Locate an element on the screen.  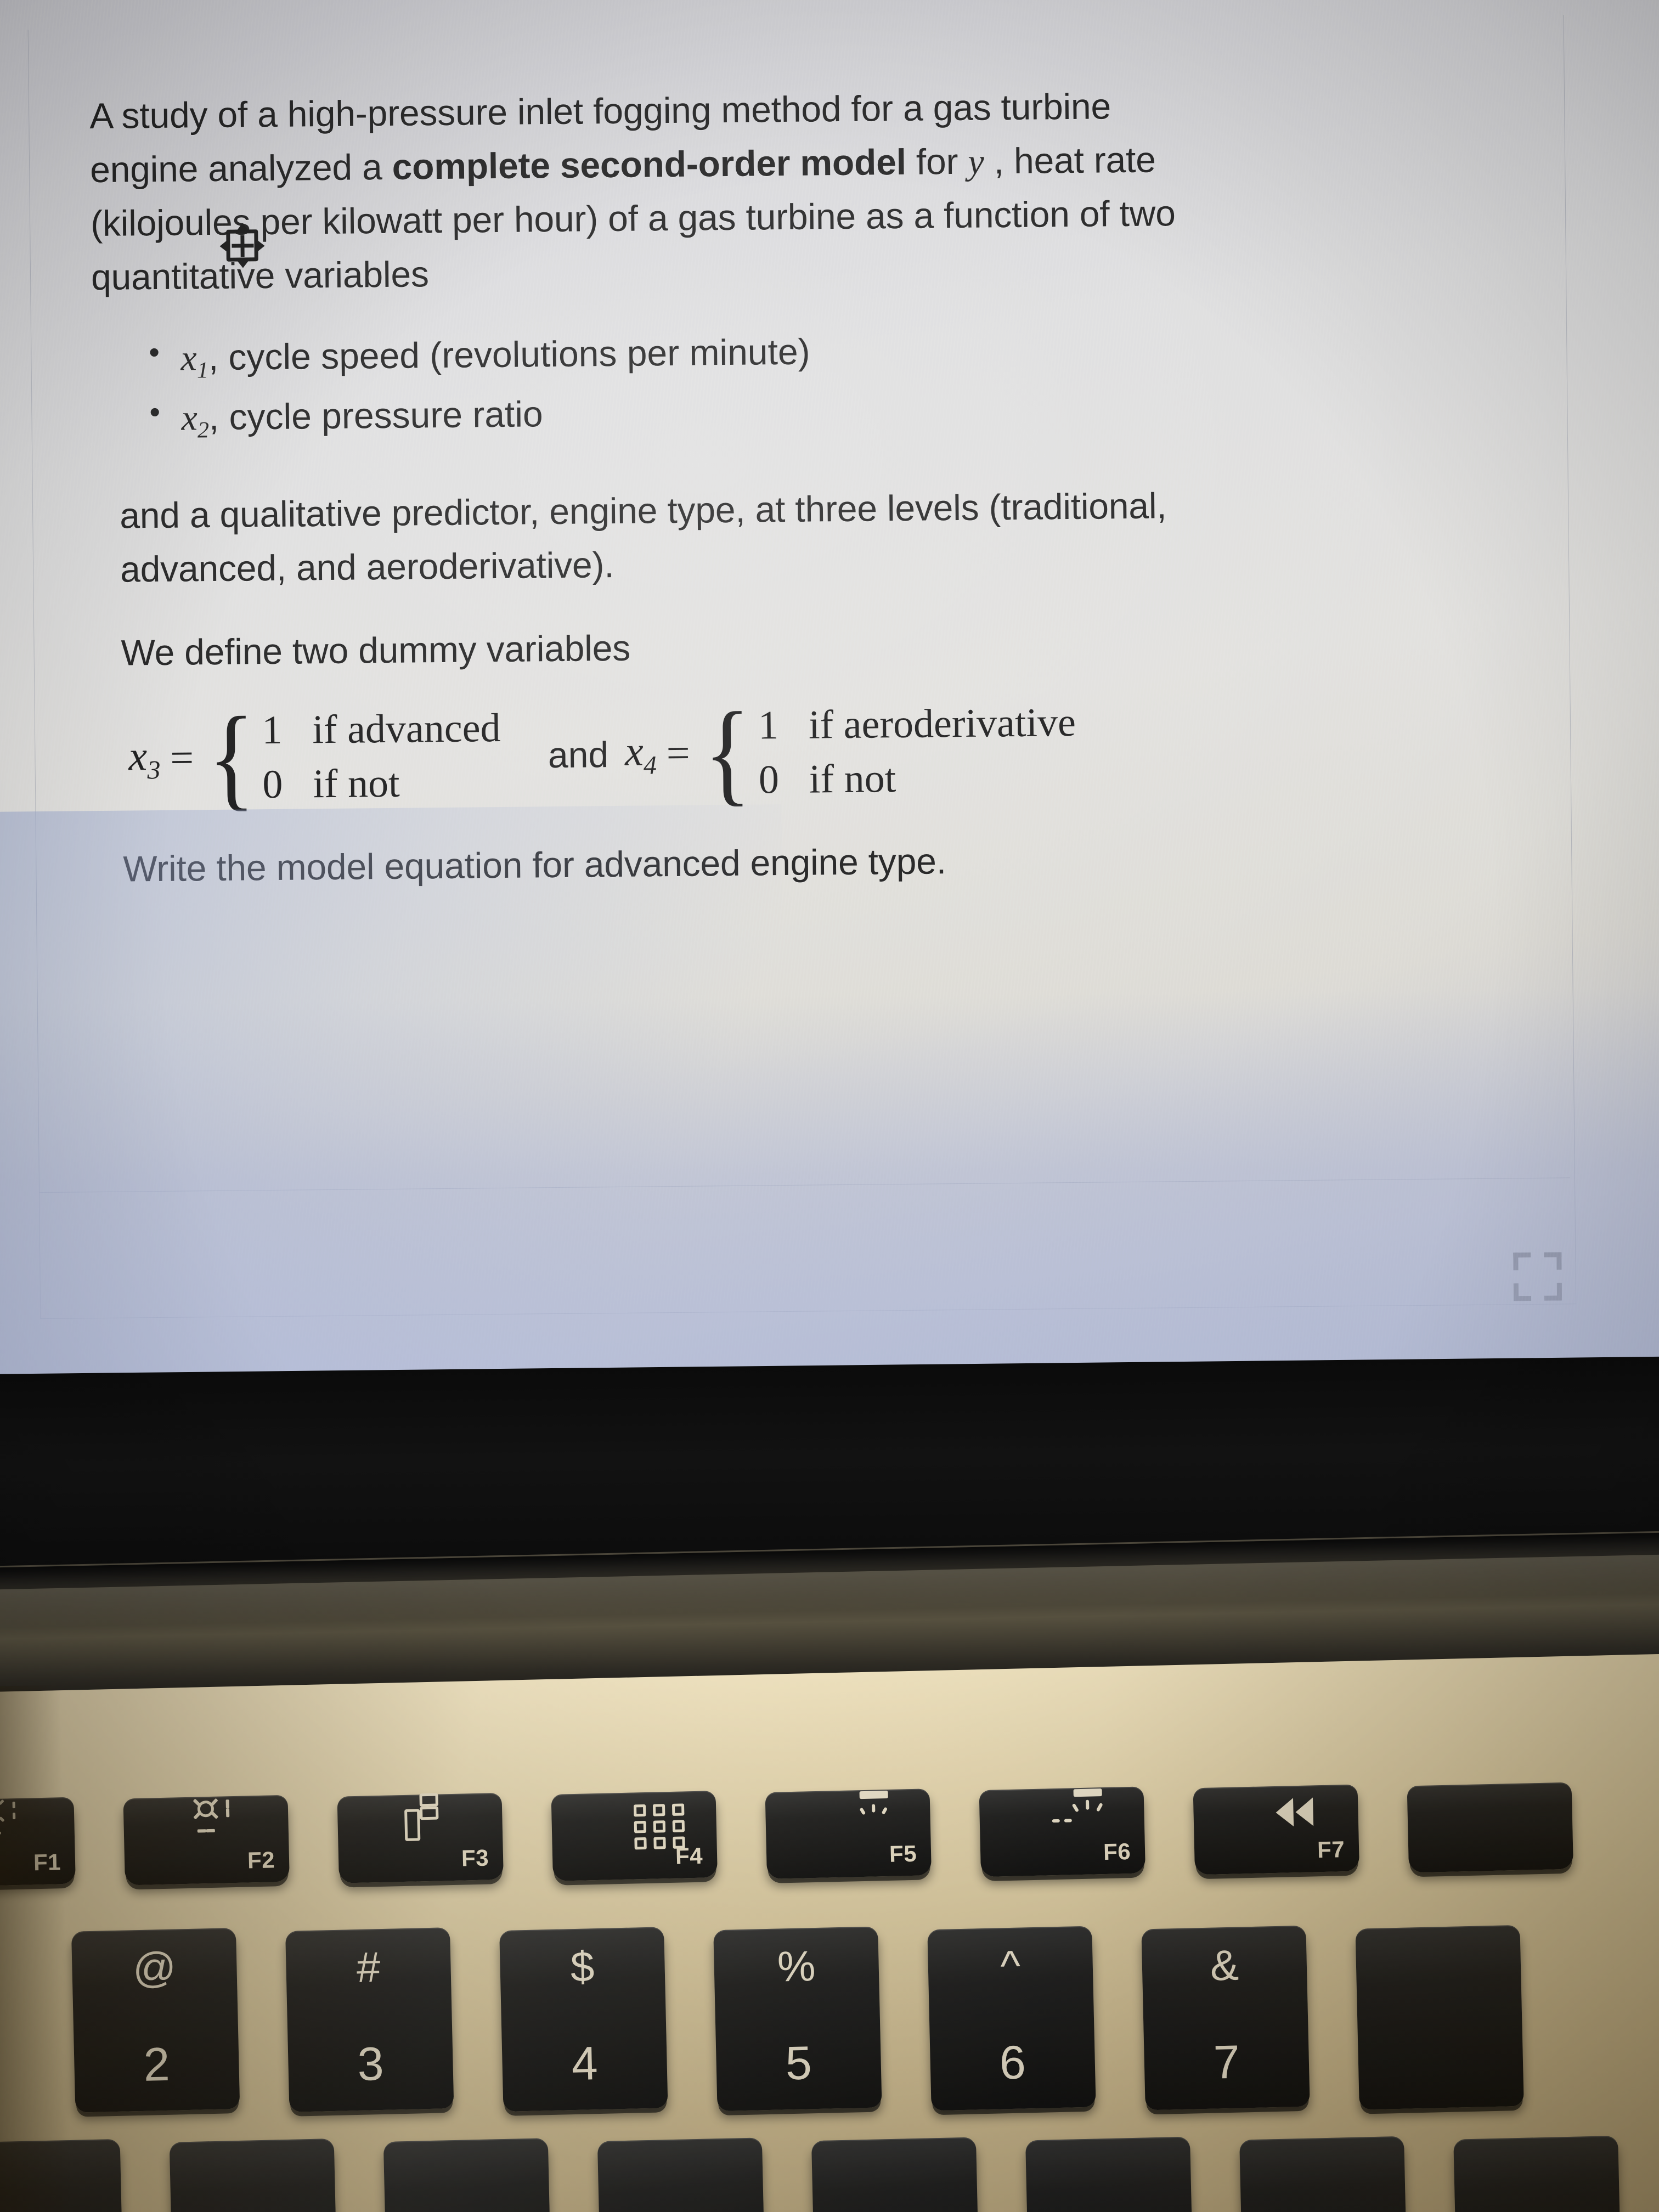
list-item: x1, cycle speed (revolutions per minute) is located at coordinates (878, 352).